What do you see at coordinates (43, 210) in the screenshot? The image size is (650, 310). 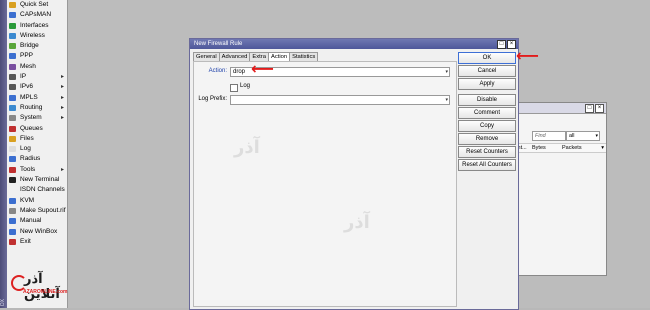 I see `sidebar-item-label: Make Supout.rif` at bounding box center [43, 210].